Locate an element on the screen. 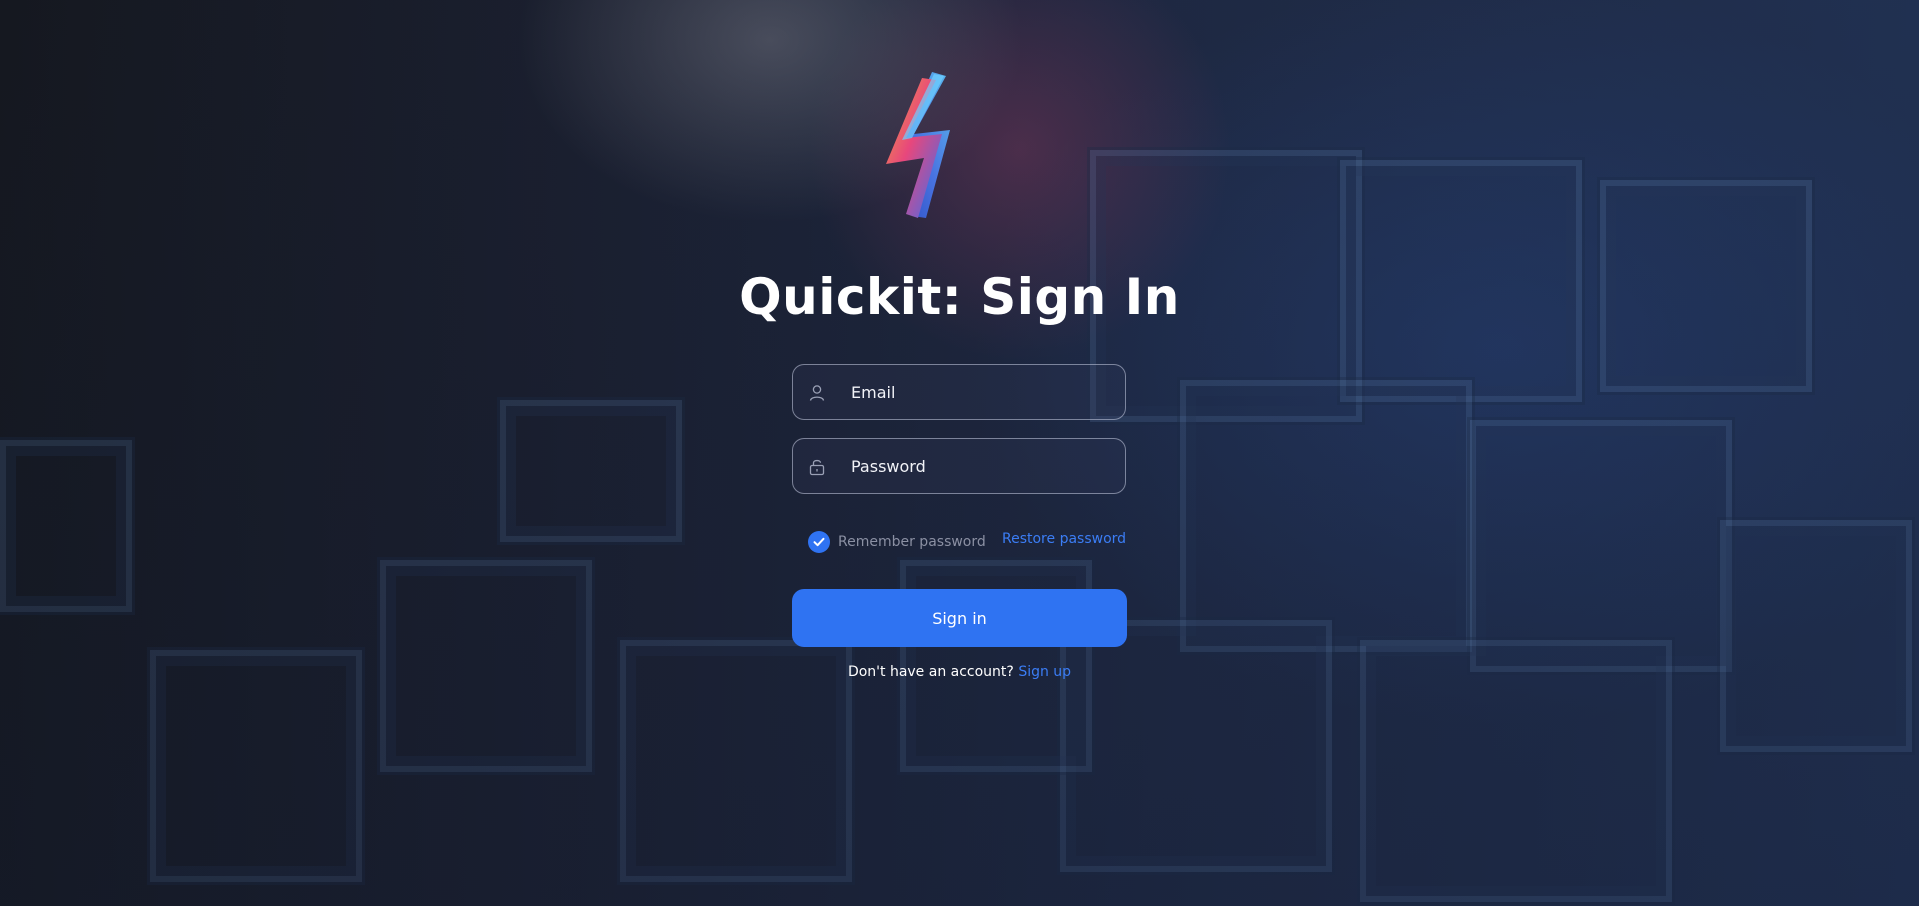  lock-icon is located at coordinates (817, 467).